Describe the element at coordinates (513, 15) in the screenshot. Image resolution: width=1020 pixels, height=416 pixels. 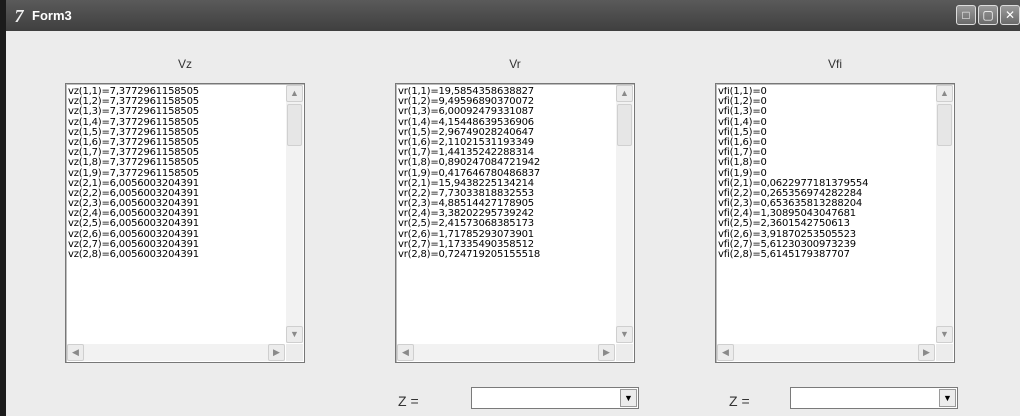
I see `title-bar: 7 Form3 □ ▢ ✕` at that location.